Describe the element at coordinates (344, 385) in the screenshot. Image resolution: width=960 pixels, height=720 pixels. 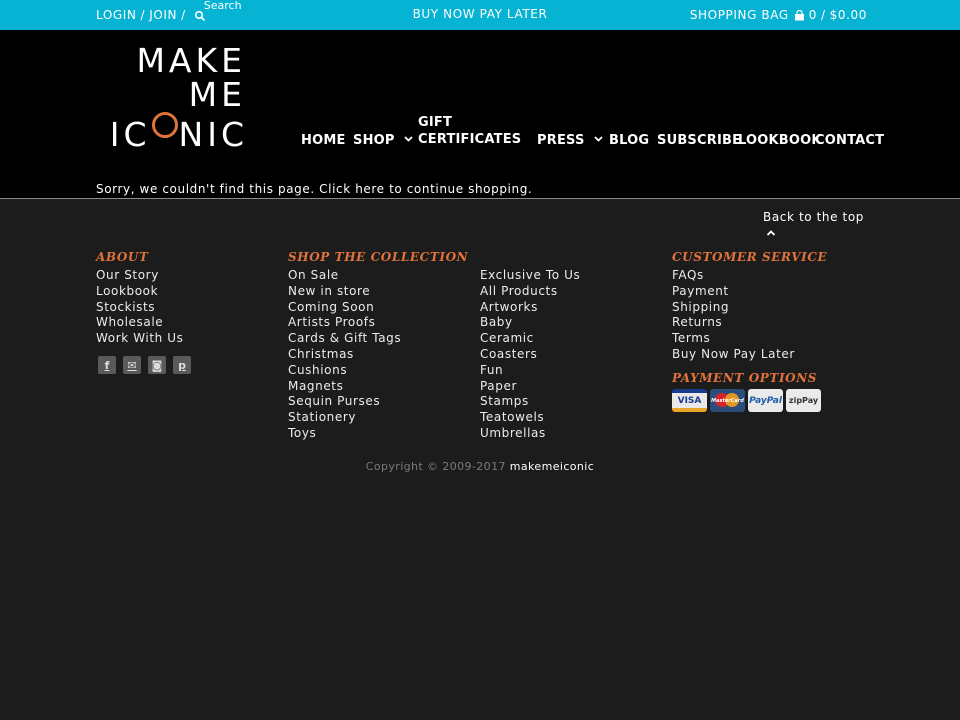
I see `list-item: Magnets` at that location.